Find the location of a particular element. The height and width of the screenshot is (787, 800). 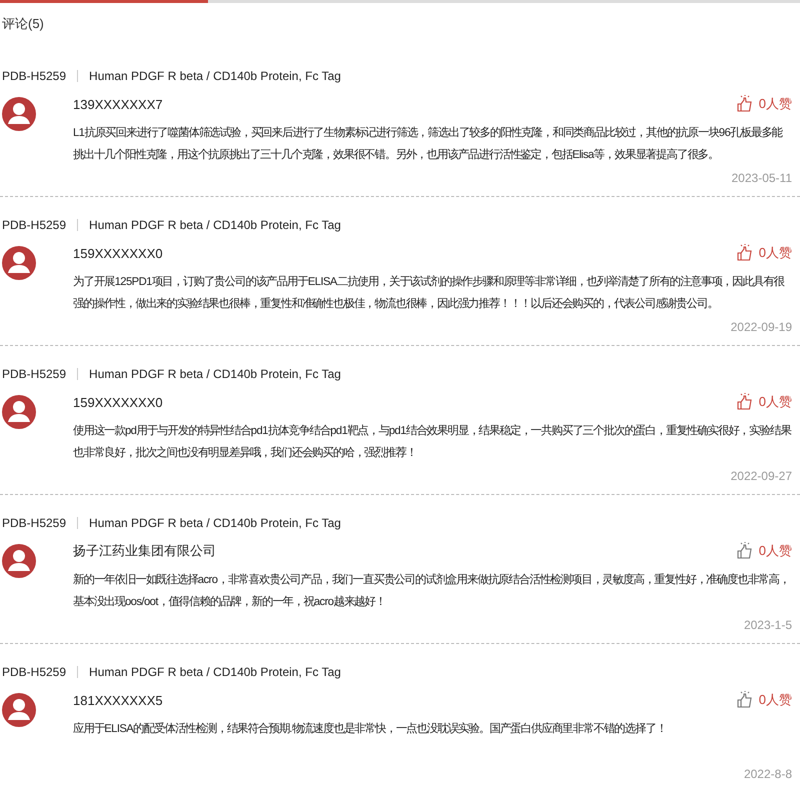

user-name: 139XXXXXXX7 is located at coordinates (118, 104).